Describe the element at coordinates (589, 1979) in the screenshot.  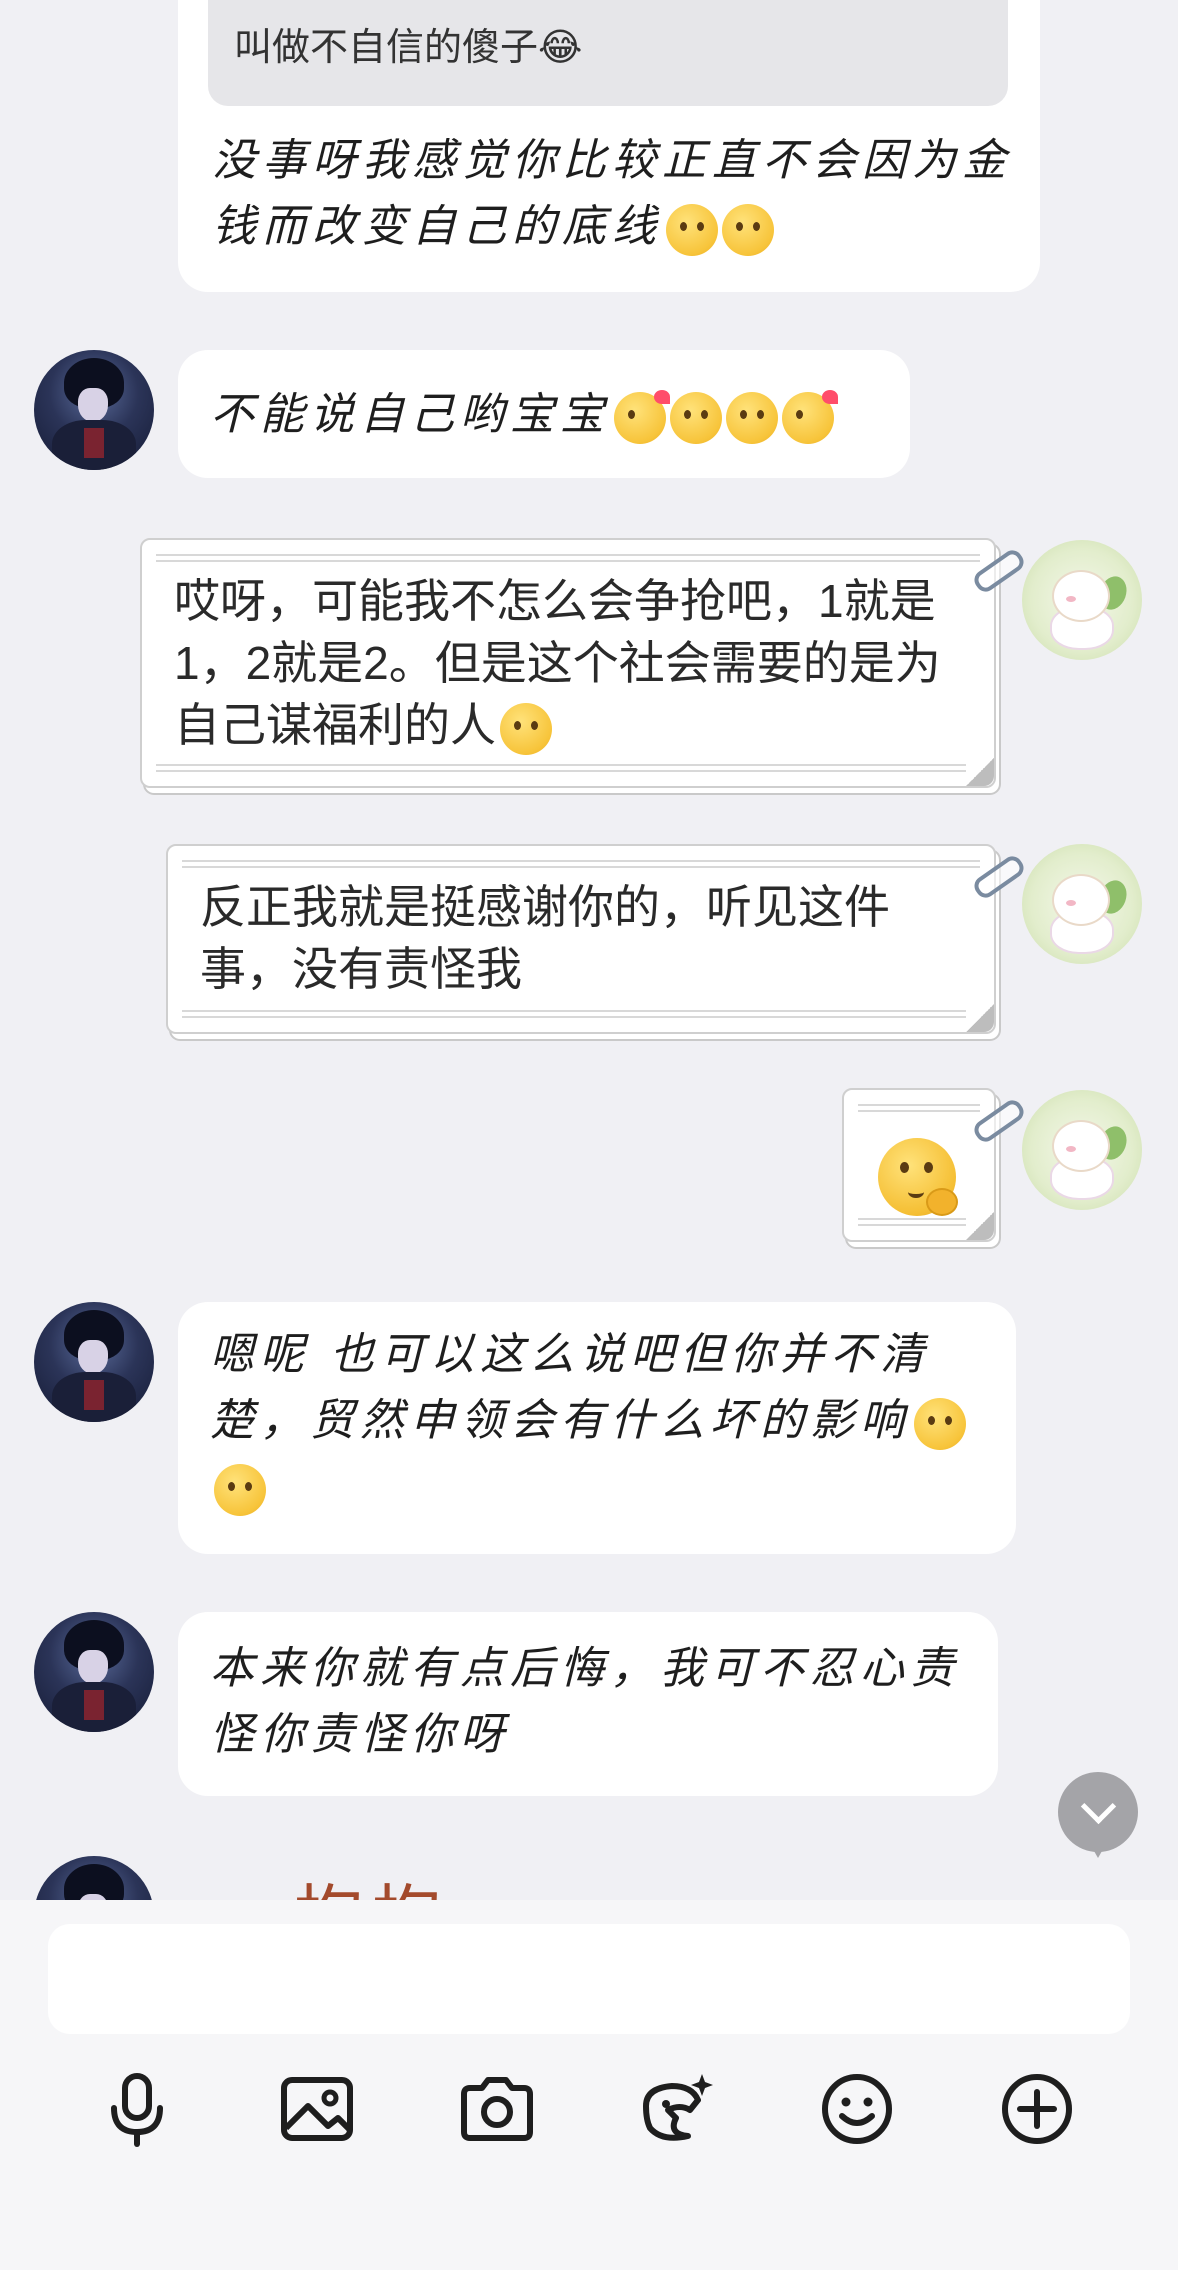
I see `message-input` at that location.